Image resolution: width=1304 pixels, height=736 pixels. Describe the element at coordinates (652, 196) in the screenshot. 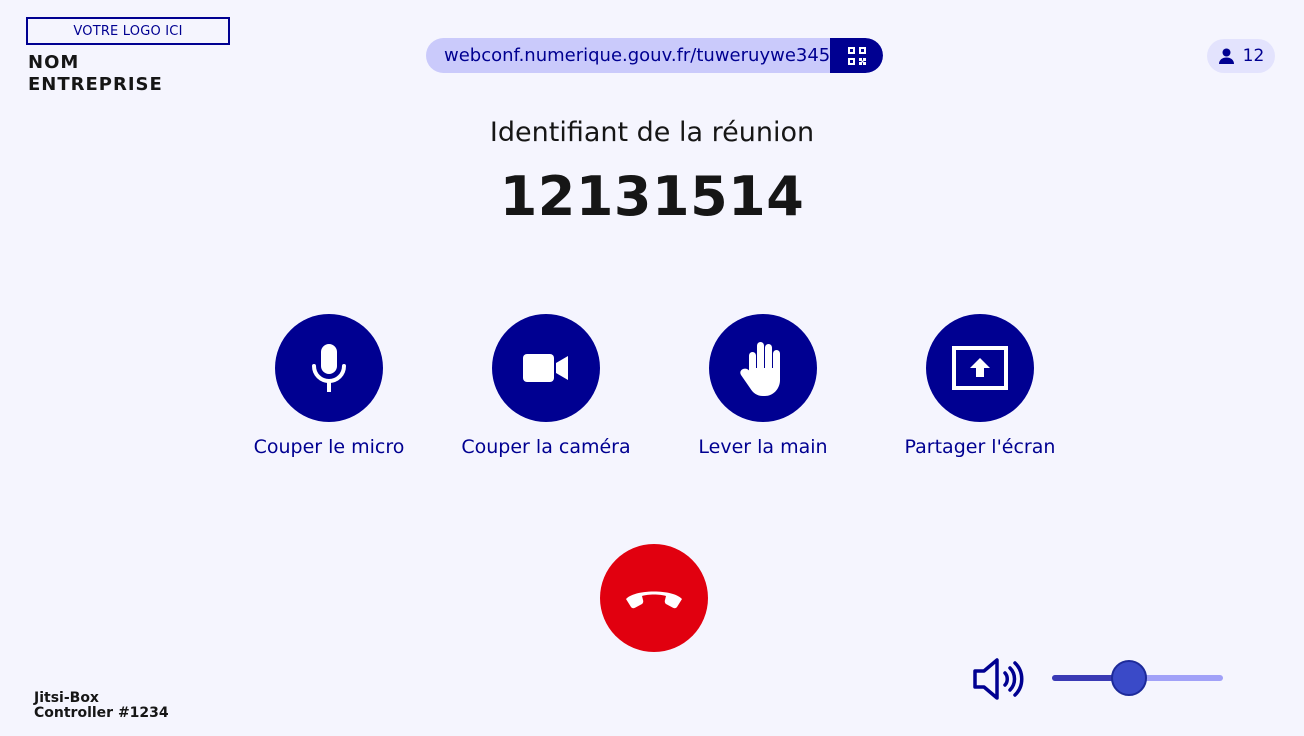

I see `meeting-id: 12131514` at that location.